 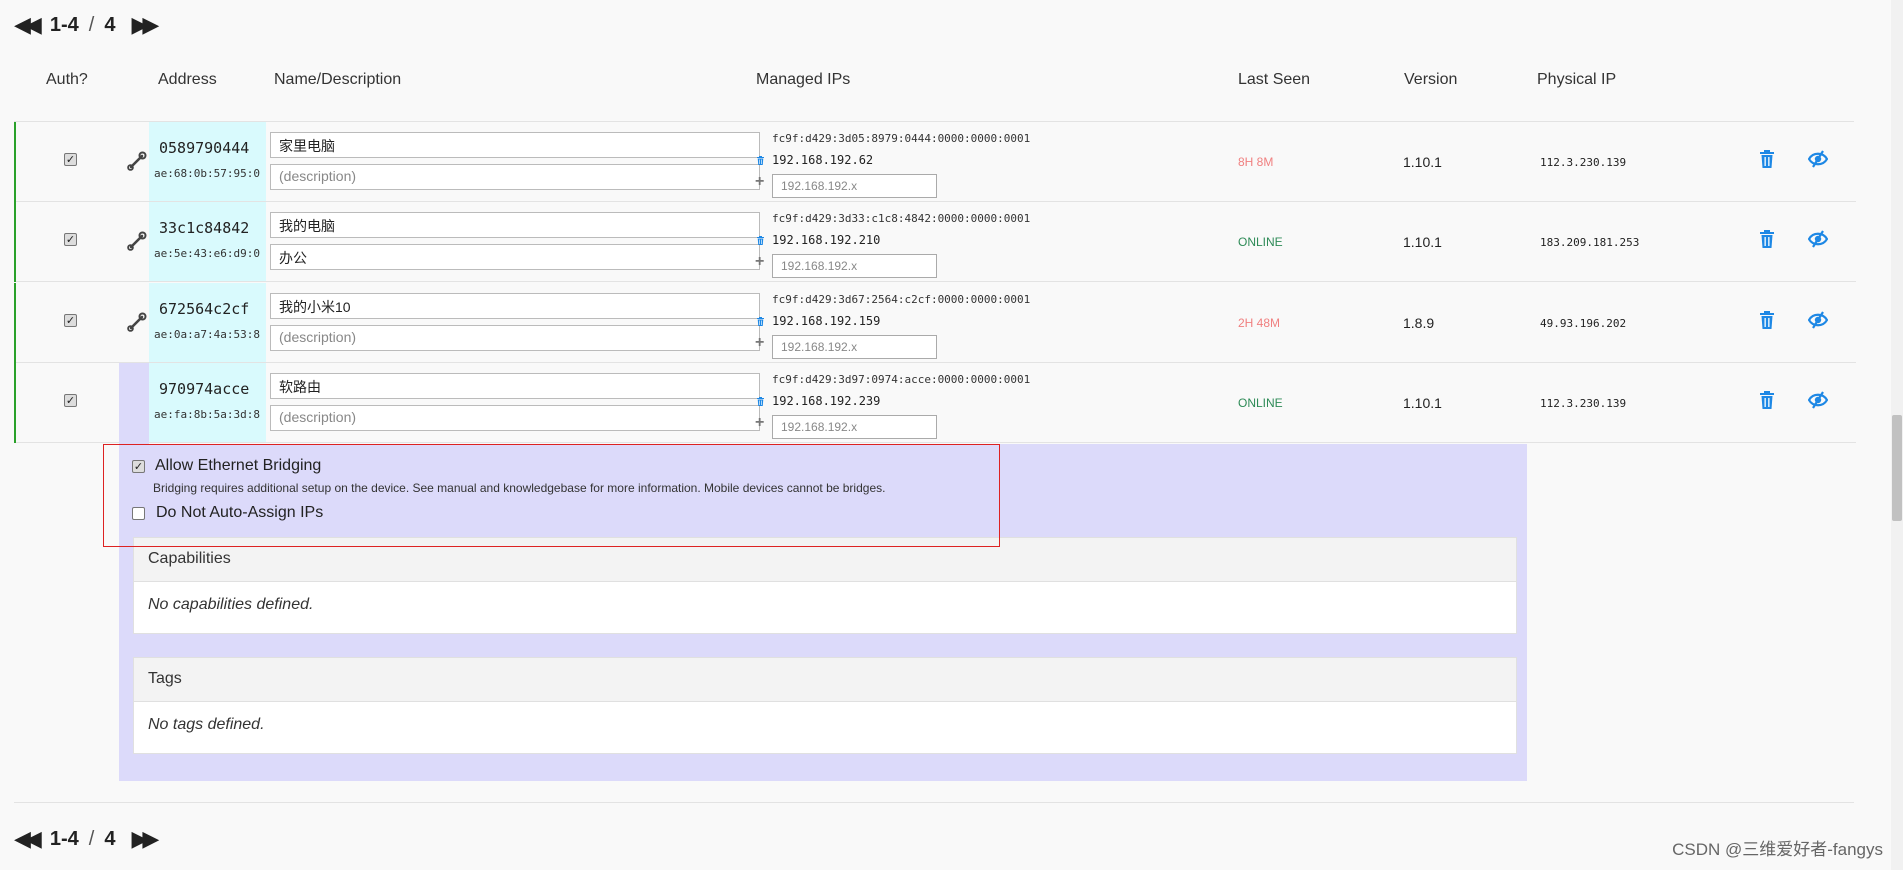 I want to click on col-version: Version, so click(x=1430, y=80).